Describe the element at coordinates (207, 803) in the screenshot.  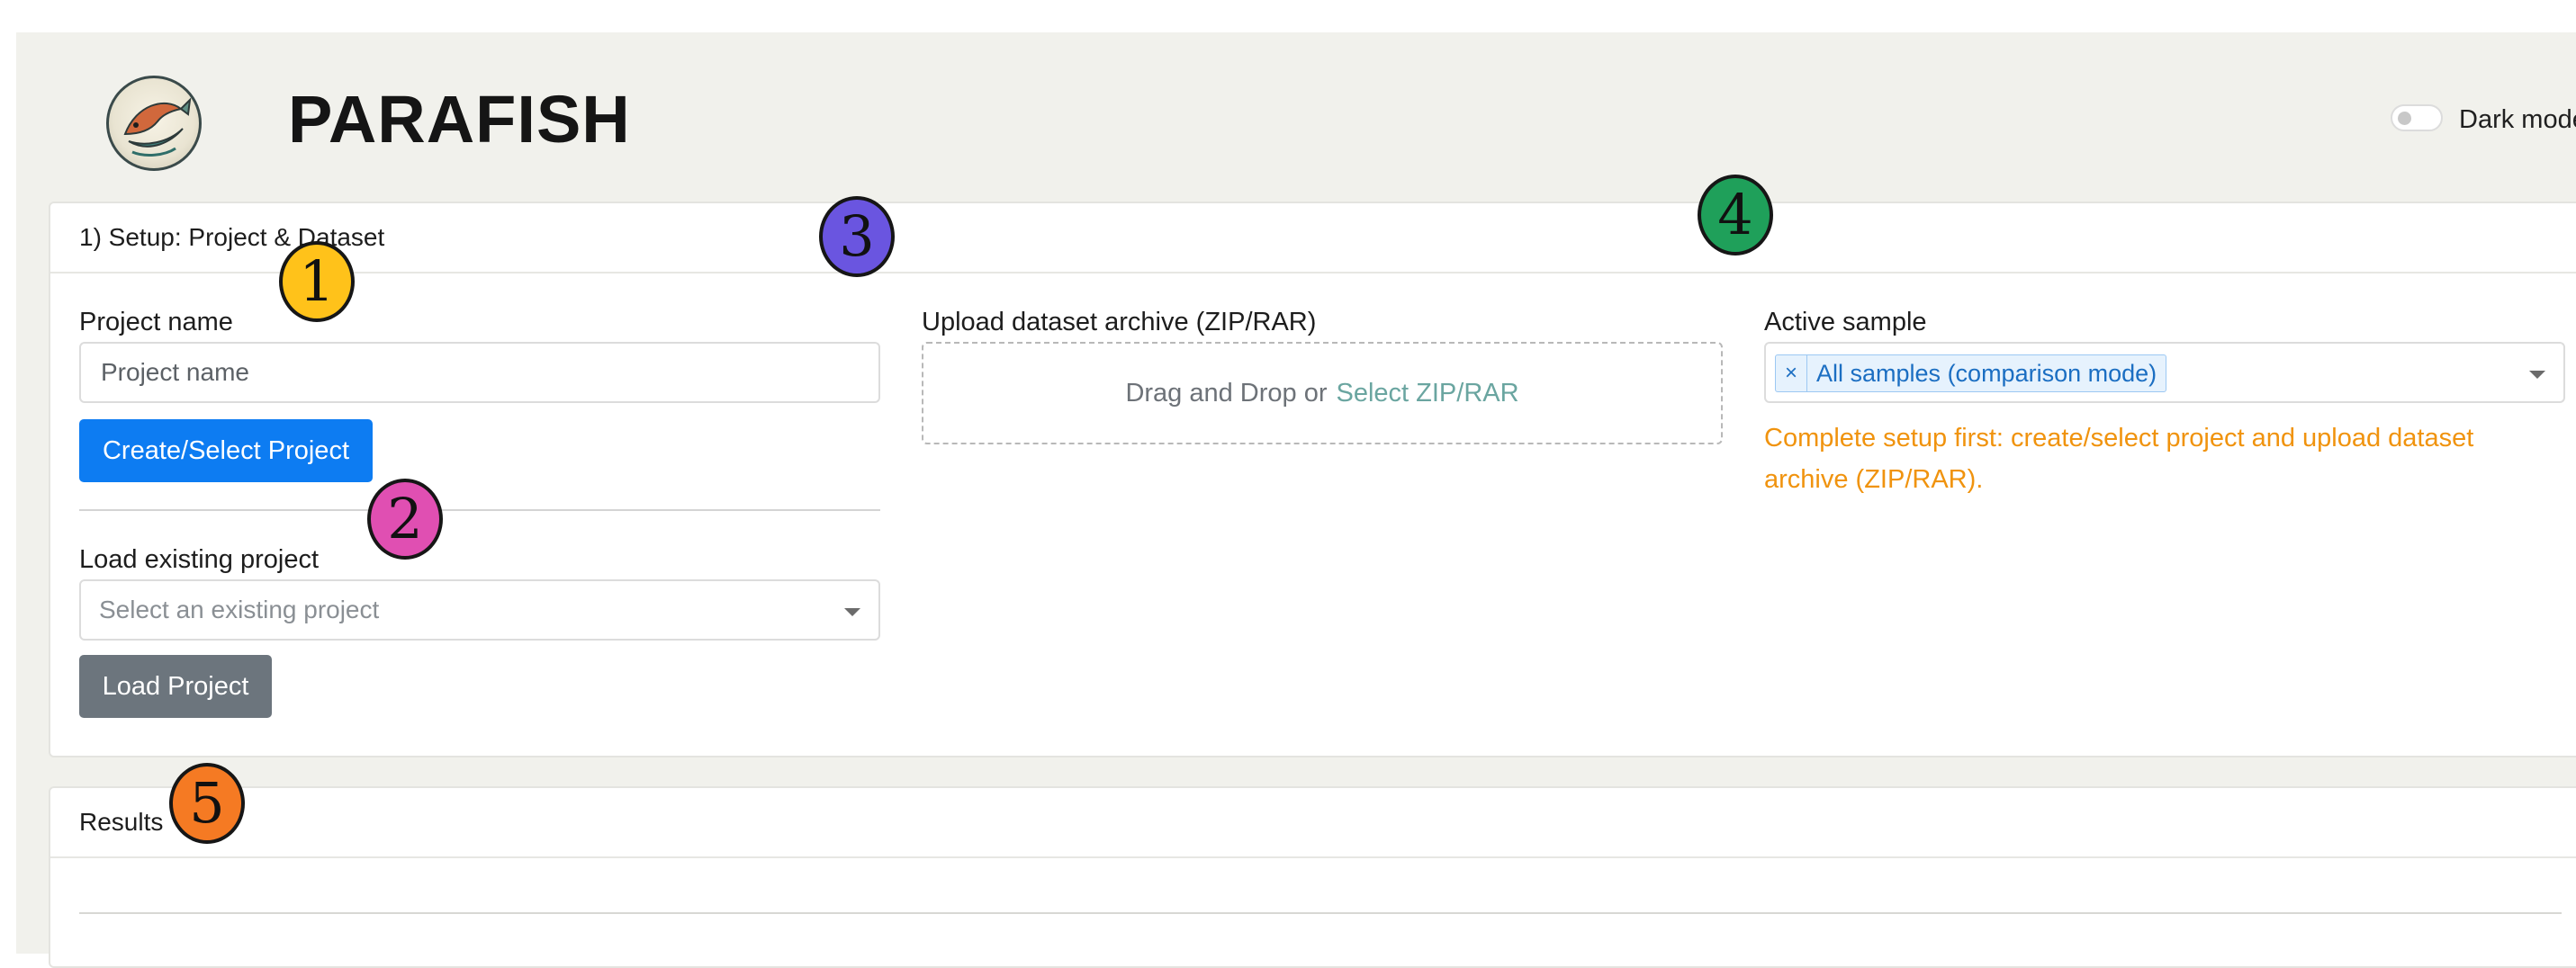
I see `callout-badge-5: 5` at that location.